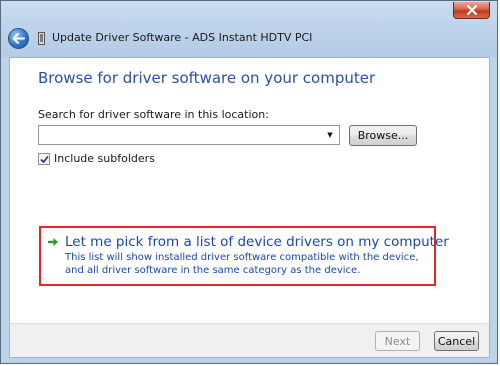  I want to click on close-x-icon, so click(471, 10).